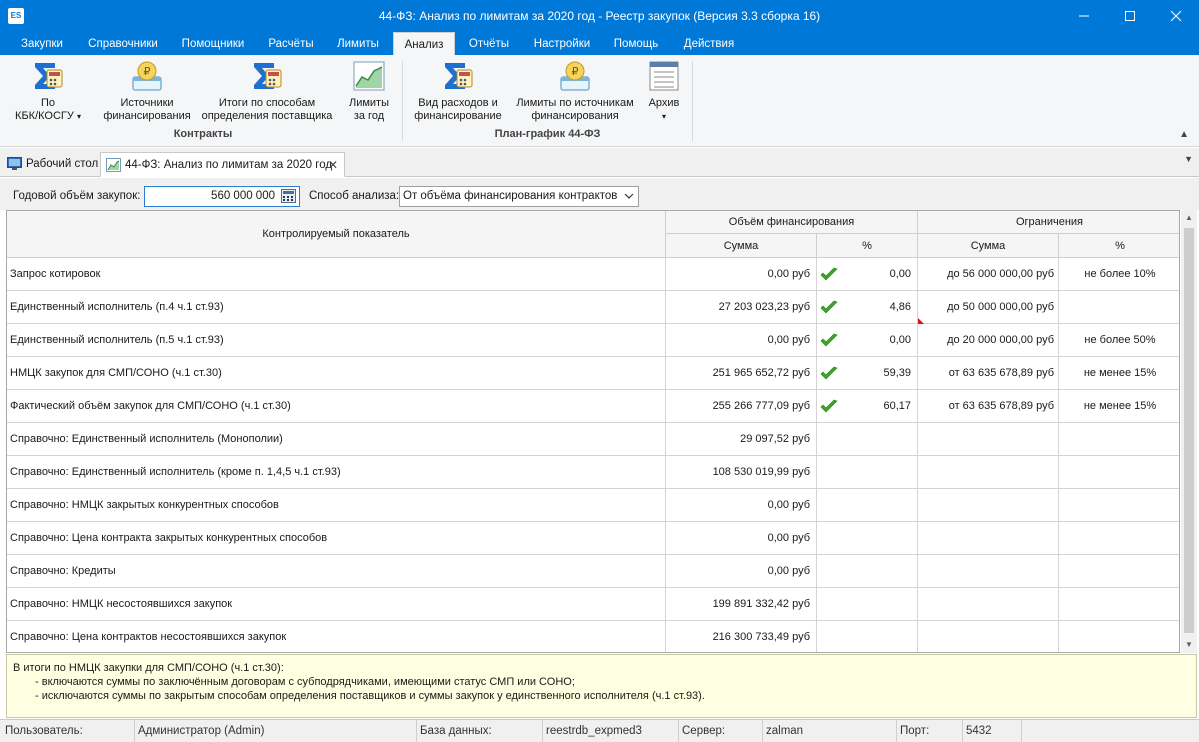 The height and width of the screenshot is (742, 1199). I want to click on ribbon-button-vid-raskhodov: Вид расходов и финансирование, so click(458, 91).